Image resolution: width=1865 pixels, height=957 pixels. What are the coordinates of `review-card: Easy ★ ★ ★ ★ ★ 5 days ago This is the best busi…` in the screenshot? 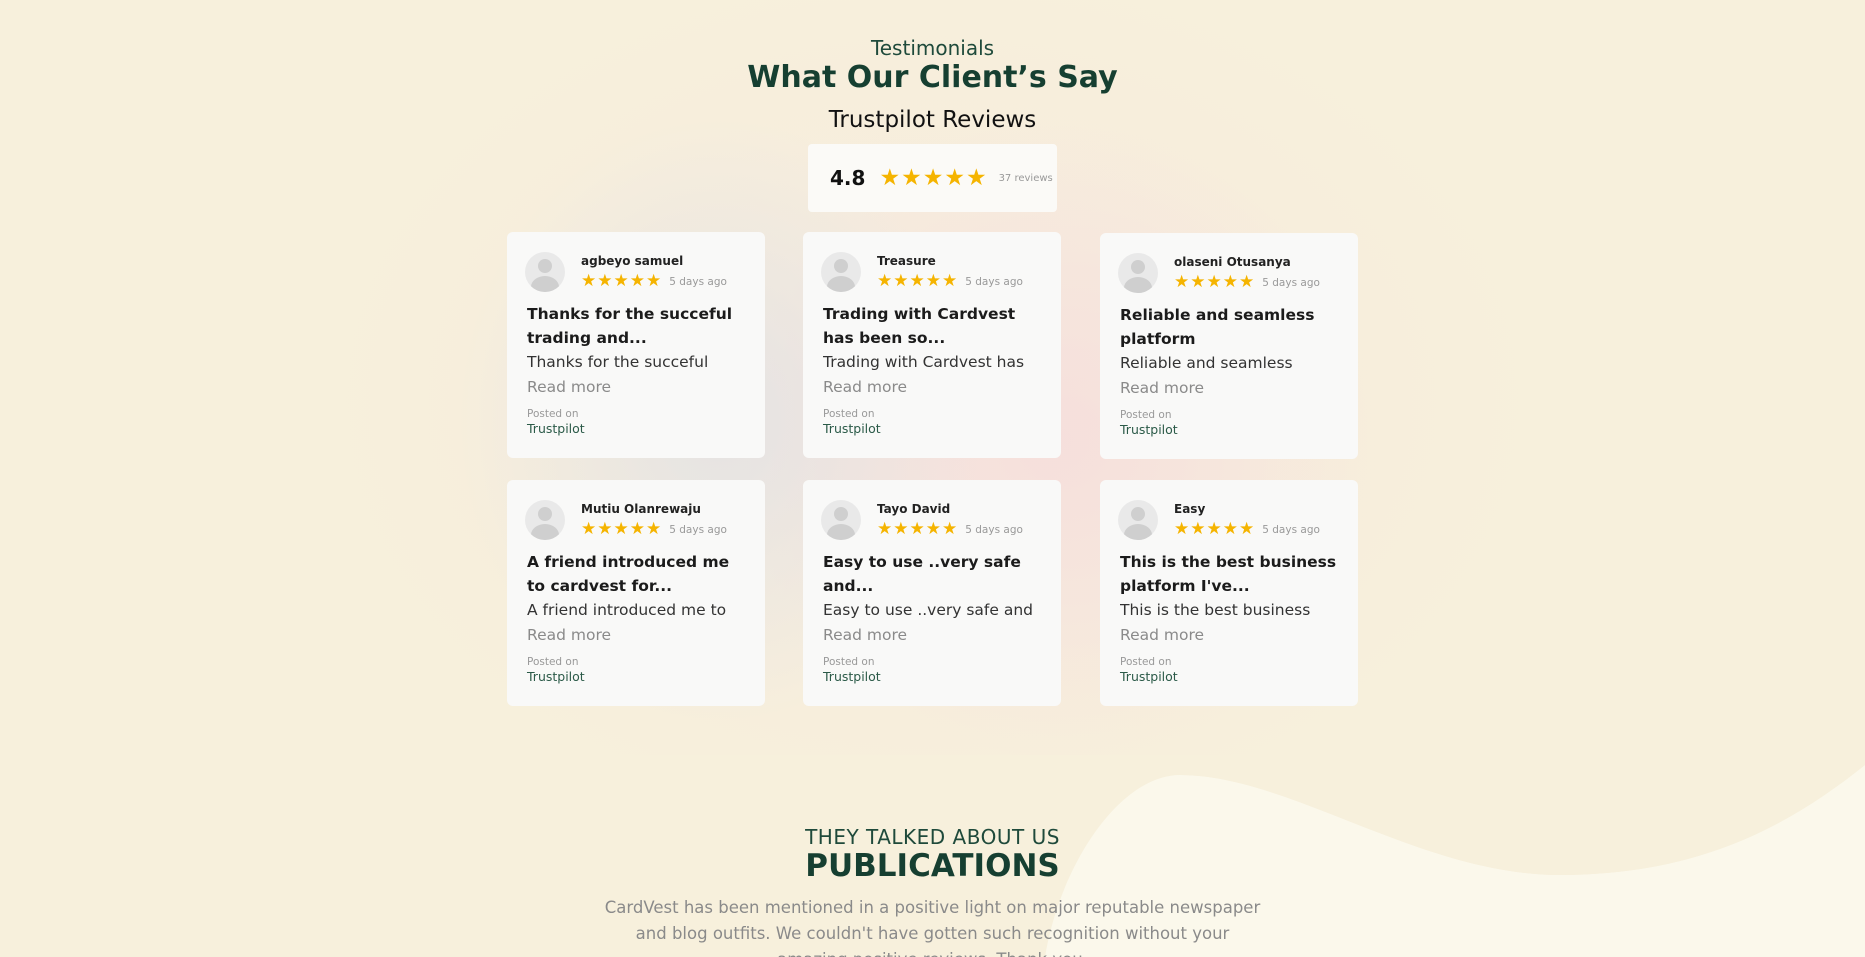 It's located at (1229, 593).